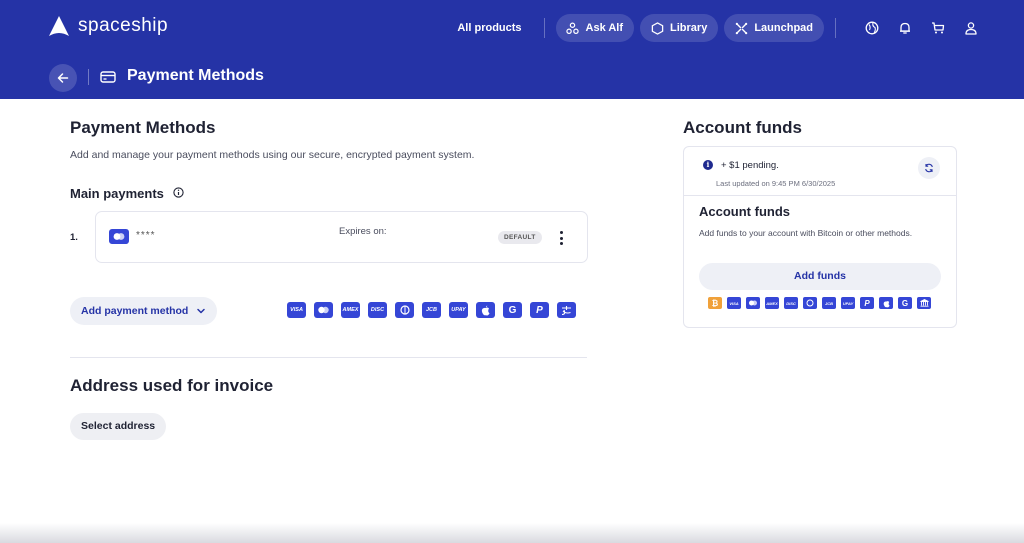  I want to click on chevron-down-icon, so click(201, 311).